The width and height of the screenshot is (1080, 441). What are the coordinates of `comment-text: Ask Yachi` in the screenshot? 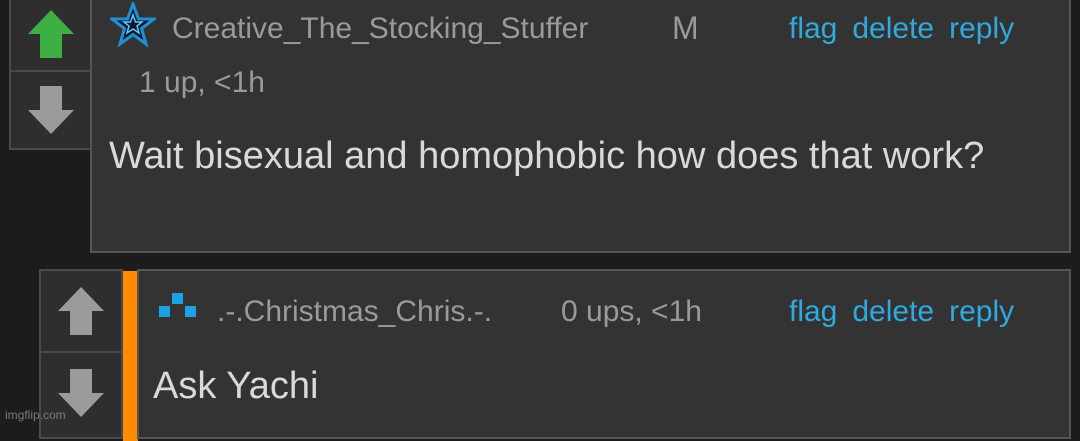 It's located at (236, 386).